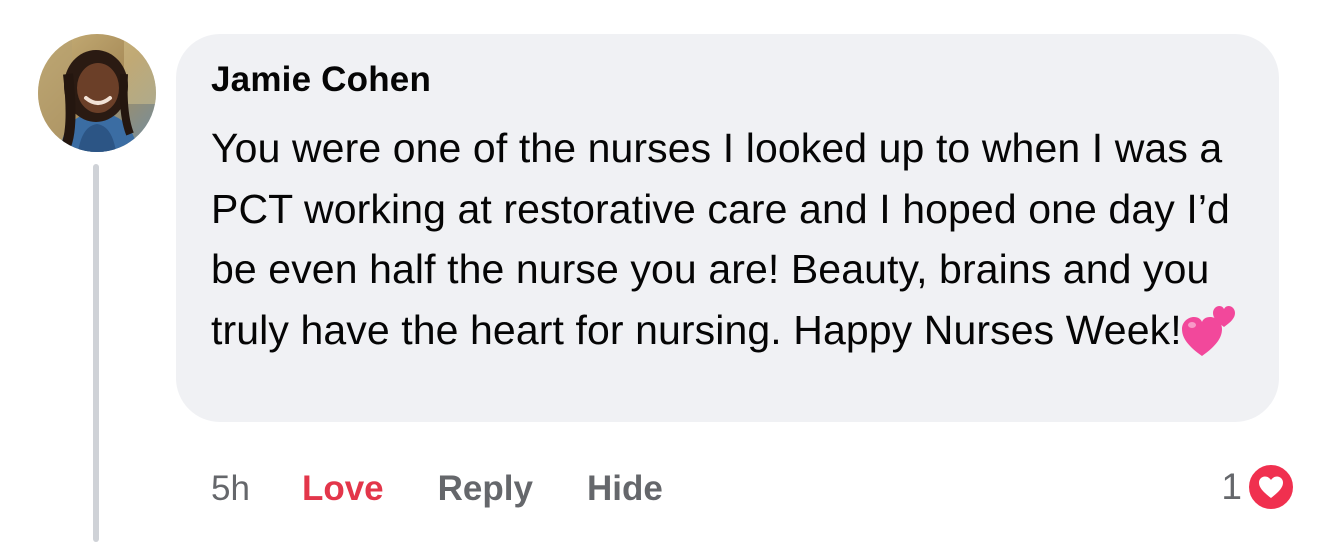 The height and width of the screenshot is (542, 1320). I want to click on thread-line, so click(96, 353).